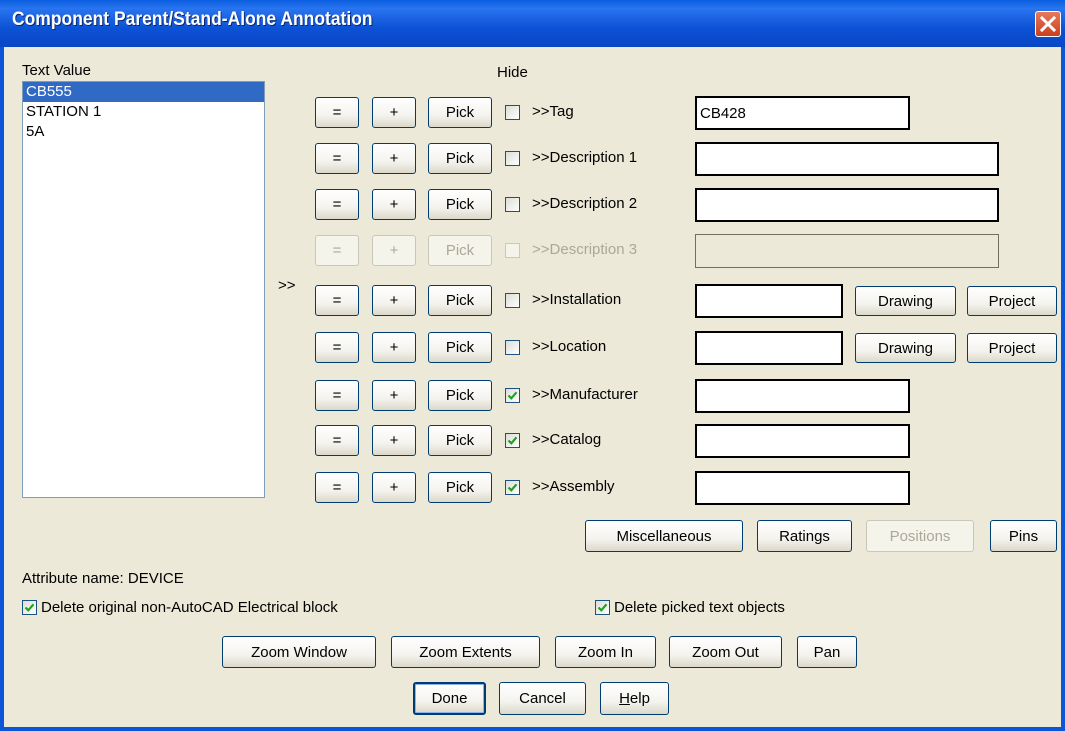 This screenshot has width=1065, height=731. I want to click on field-label: >>Description 1, so click(585, 157).